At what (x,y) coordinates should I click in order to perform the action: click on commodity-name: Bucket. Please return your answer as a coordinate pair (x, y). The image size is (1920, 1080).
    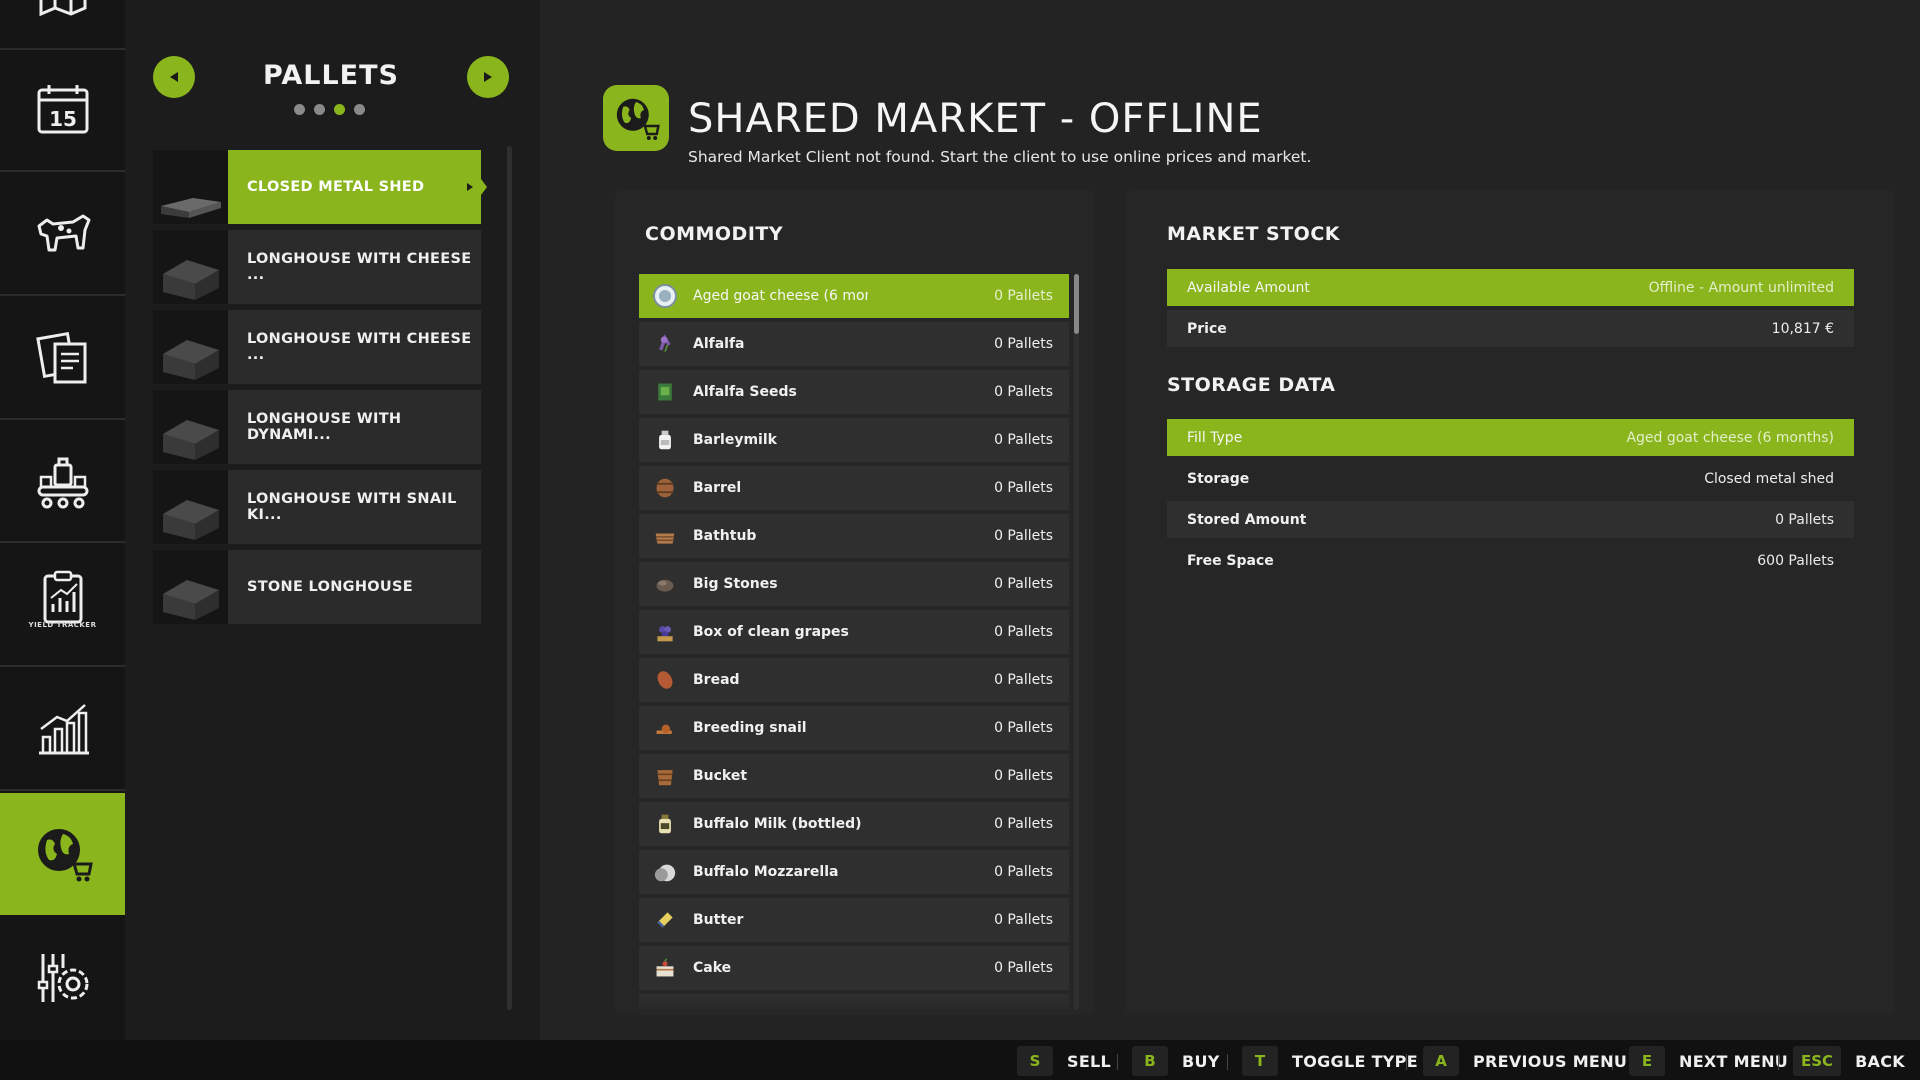
    Looking at the image, I should click on (720, 776).